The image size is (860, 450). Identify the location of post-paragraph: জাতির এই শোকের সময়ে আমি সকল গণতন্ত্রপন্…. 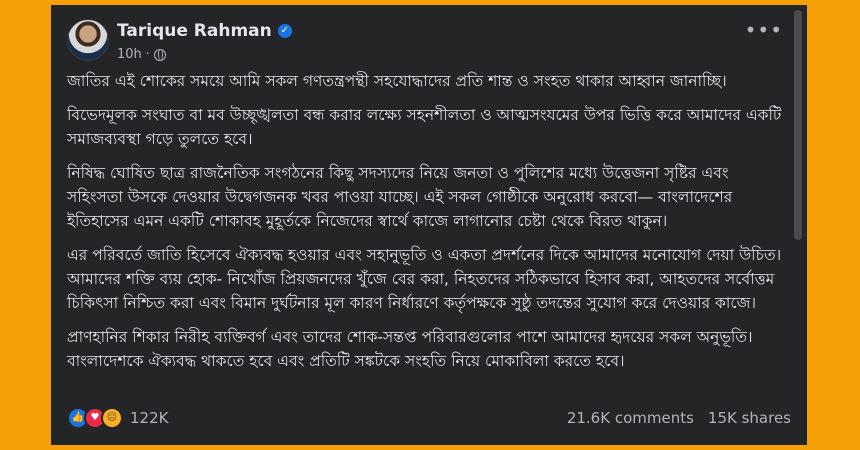
(397, 81).